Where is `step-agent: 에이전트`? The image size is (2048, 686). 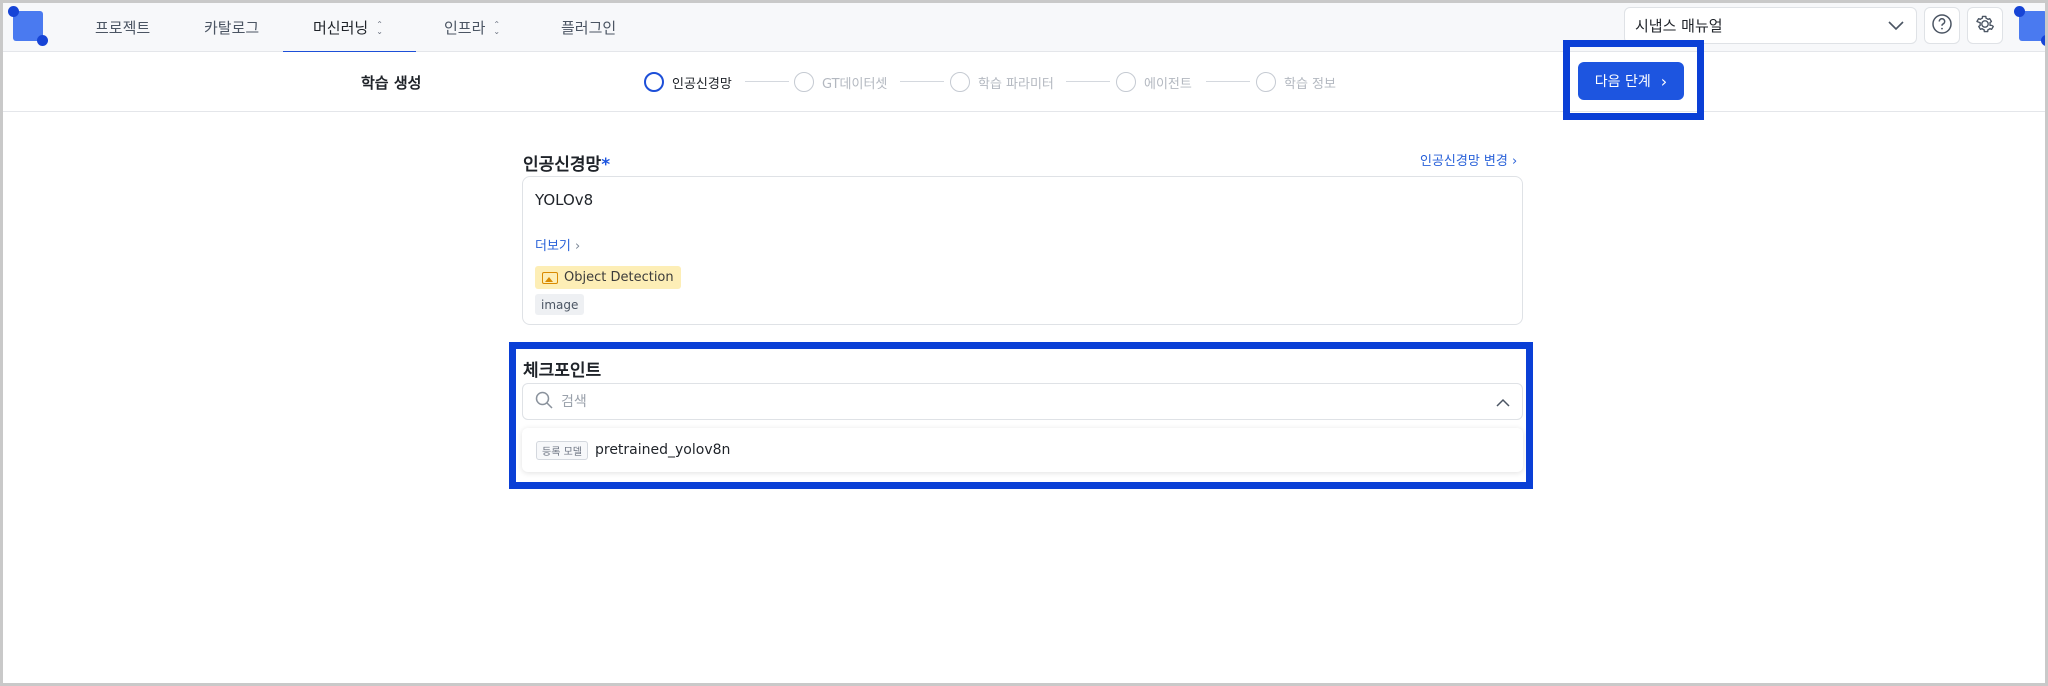 step-agent: 에이전트 is located at coordinates (1154, 82).